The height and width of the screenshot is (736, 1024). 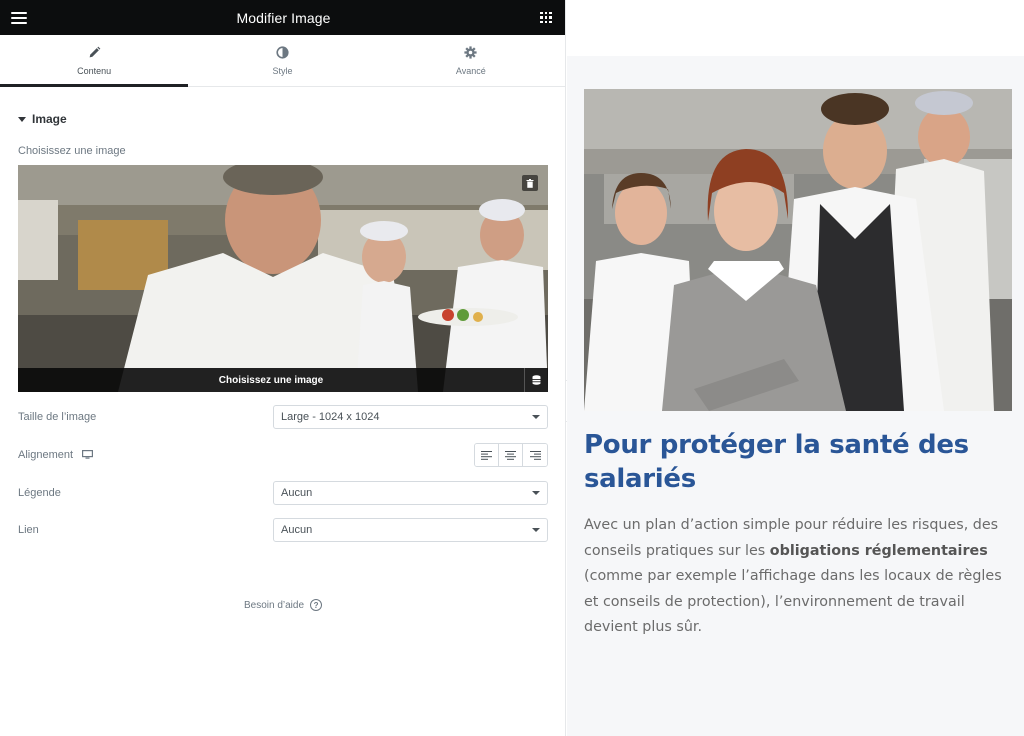 I want to click on gear-icon, so click(x=470, y=53).